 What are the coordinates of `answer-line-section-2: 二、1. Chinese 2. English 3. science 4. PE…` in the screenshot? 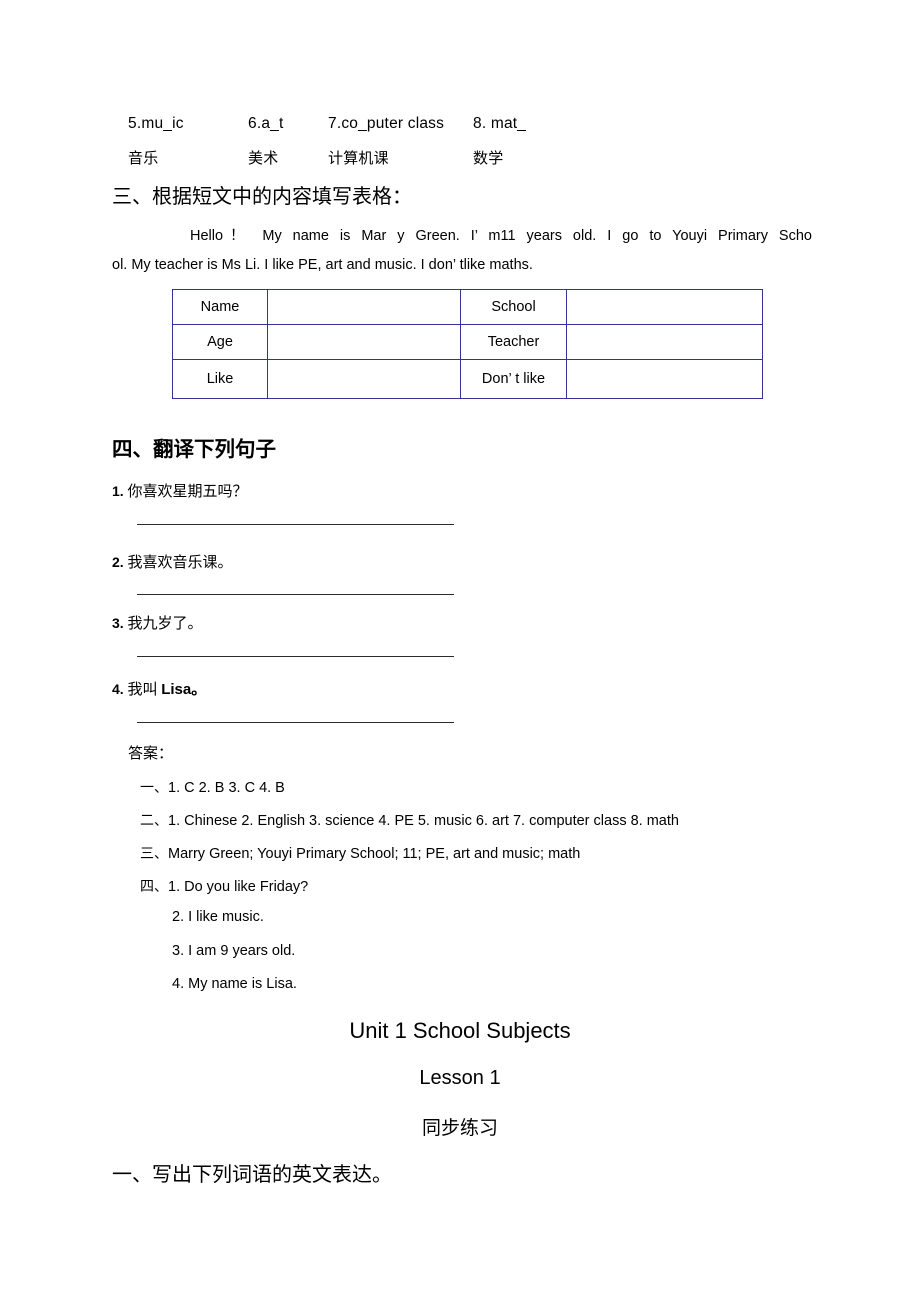 It's located at (409, 820).